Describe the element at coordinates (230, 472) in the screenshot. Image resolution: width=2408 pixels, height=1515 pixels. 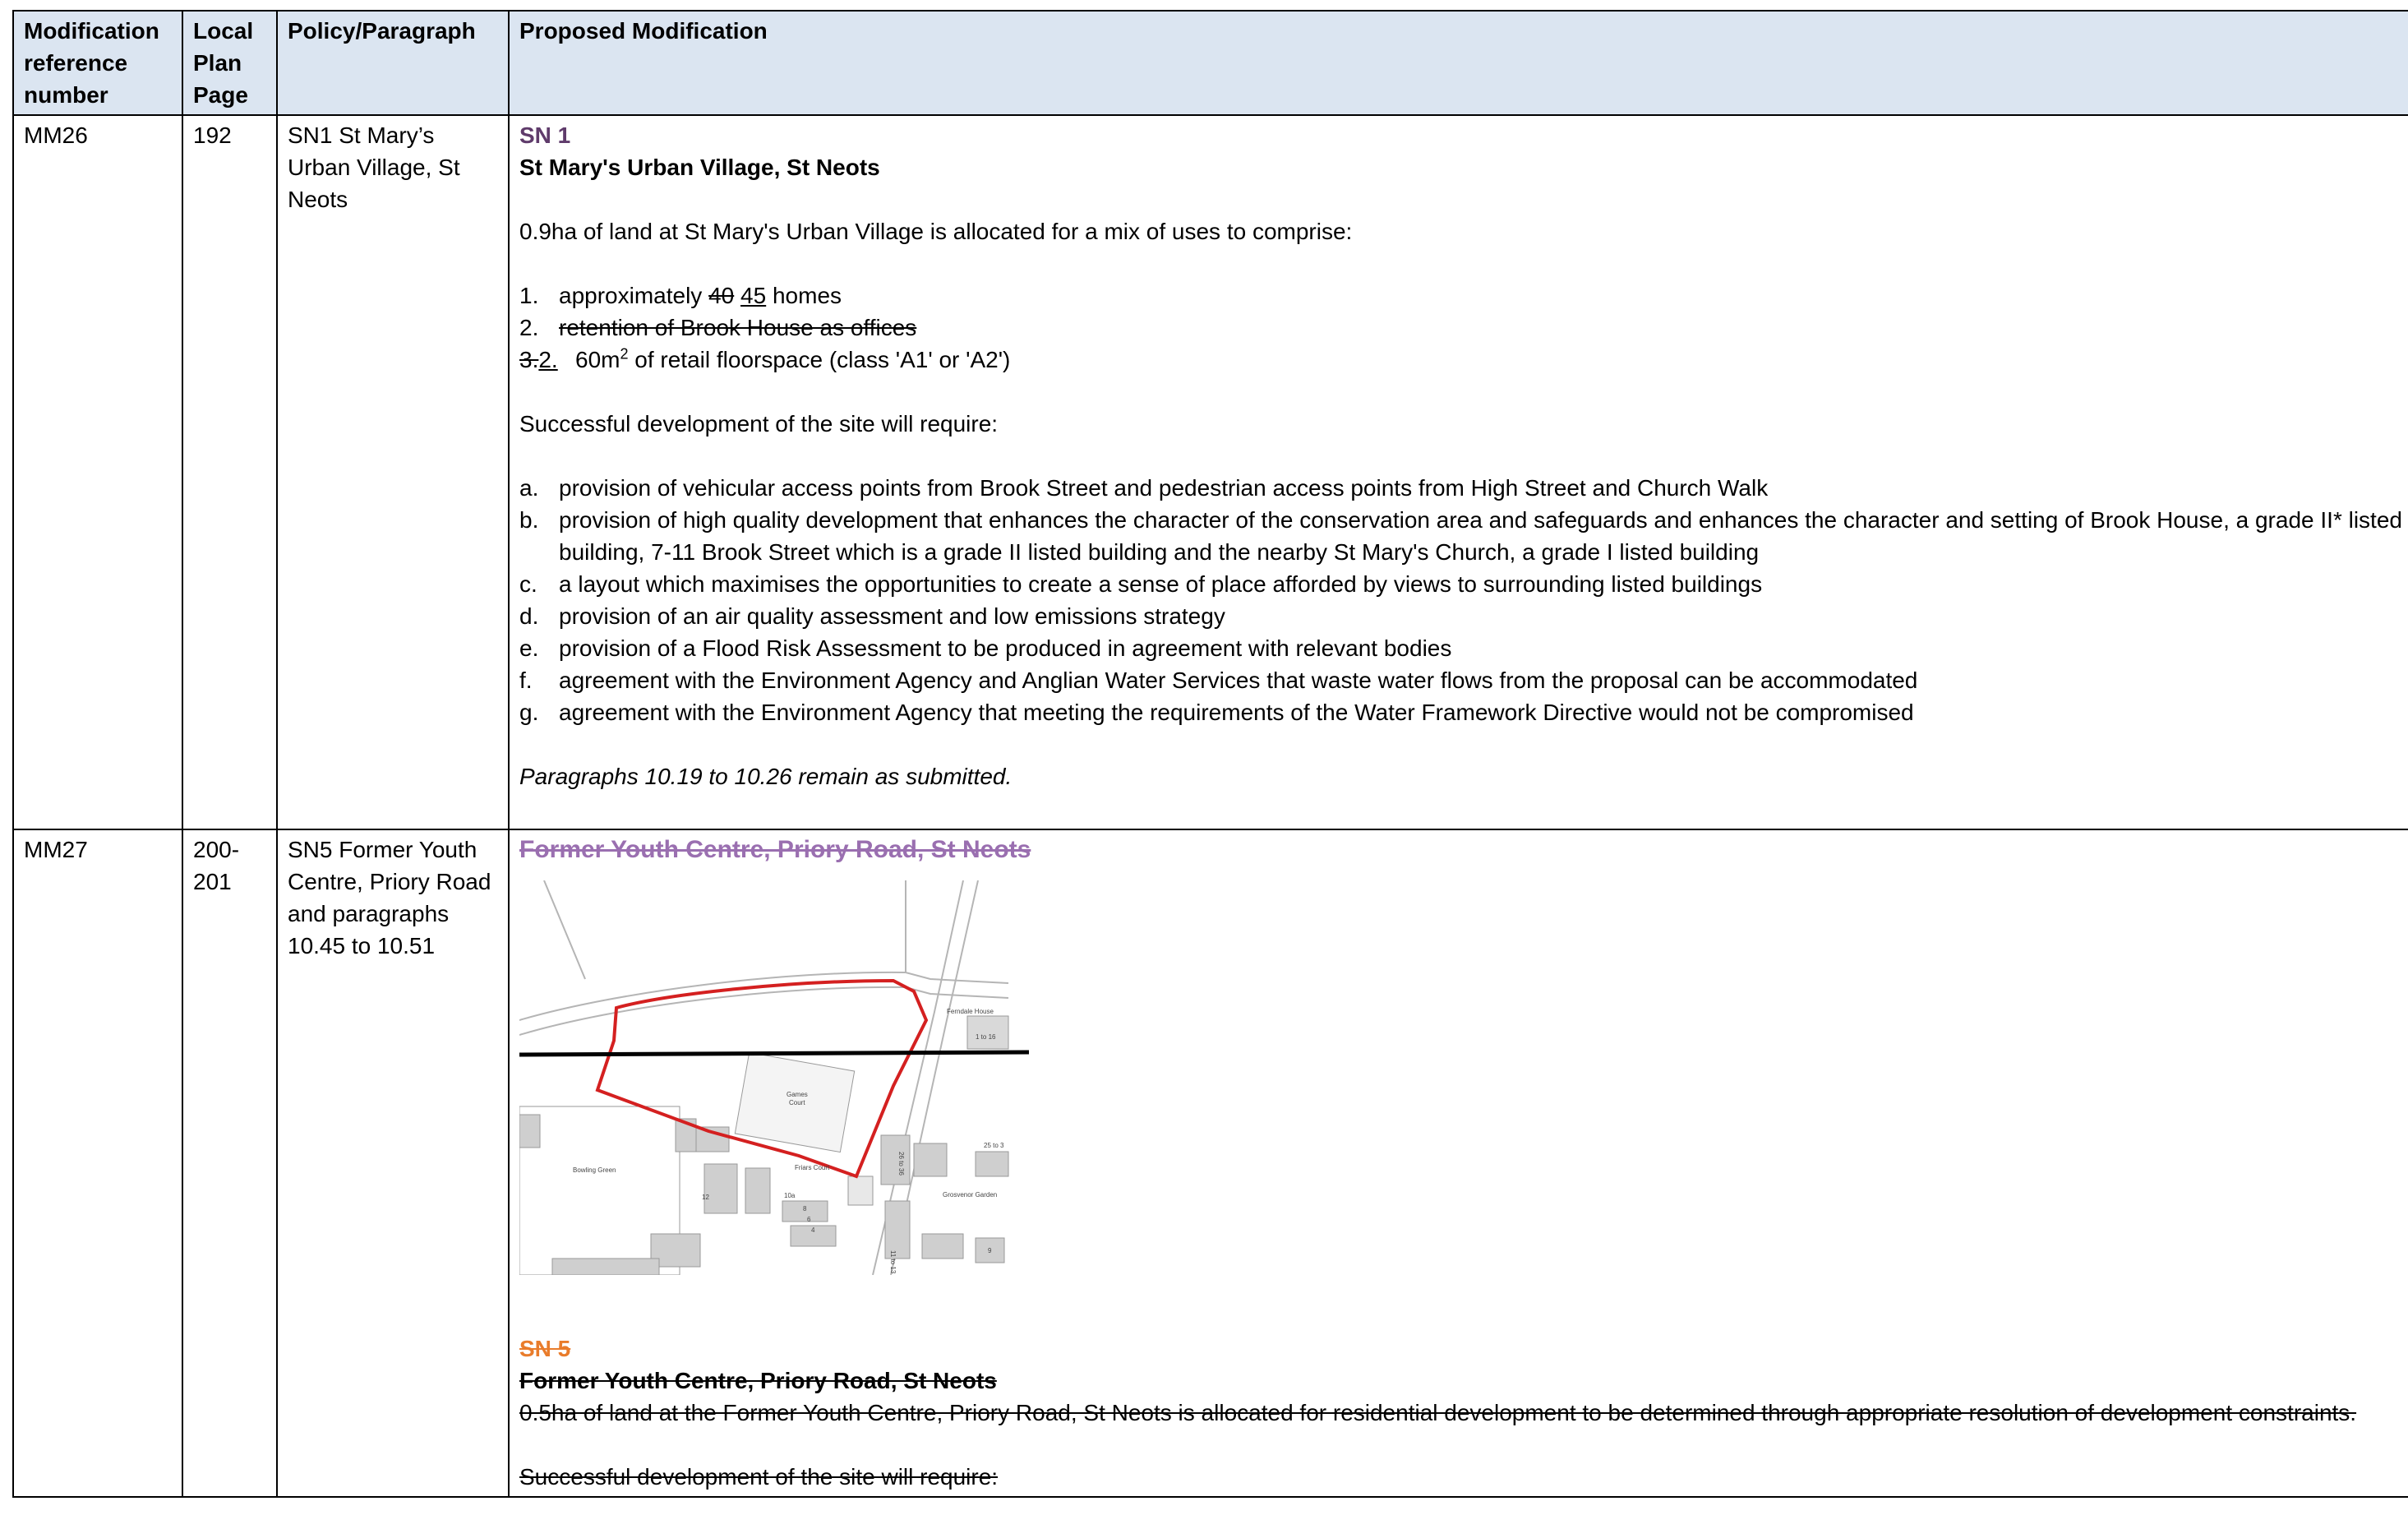
I see `local-plan-page-cell: 192` at that location.